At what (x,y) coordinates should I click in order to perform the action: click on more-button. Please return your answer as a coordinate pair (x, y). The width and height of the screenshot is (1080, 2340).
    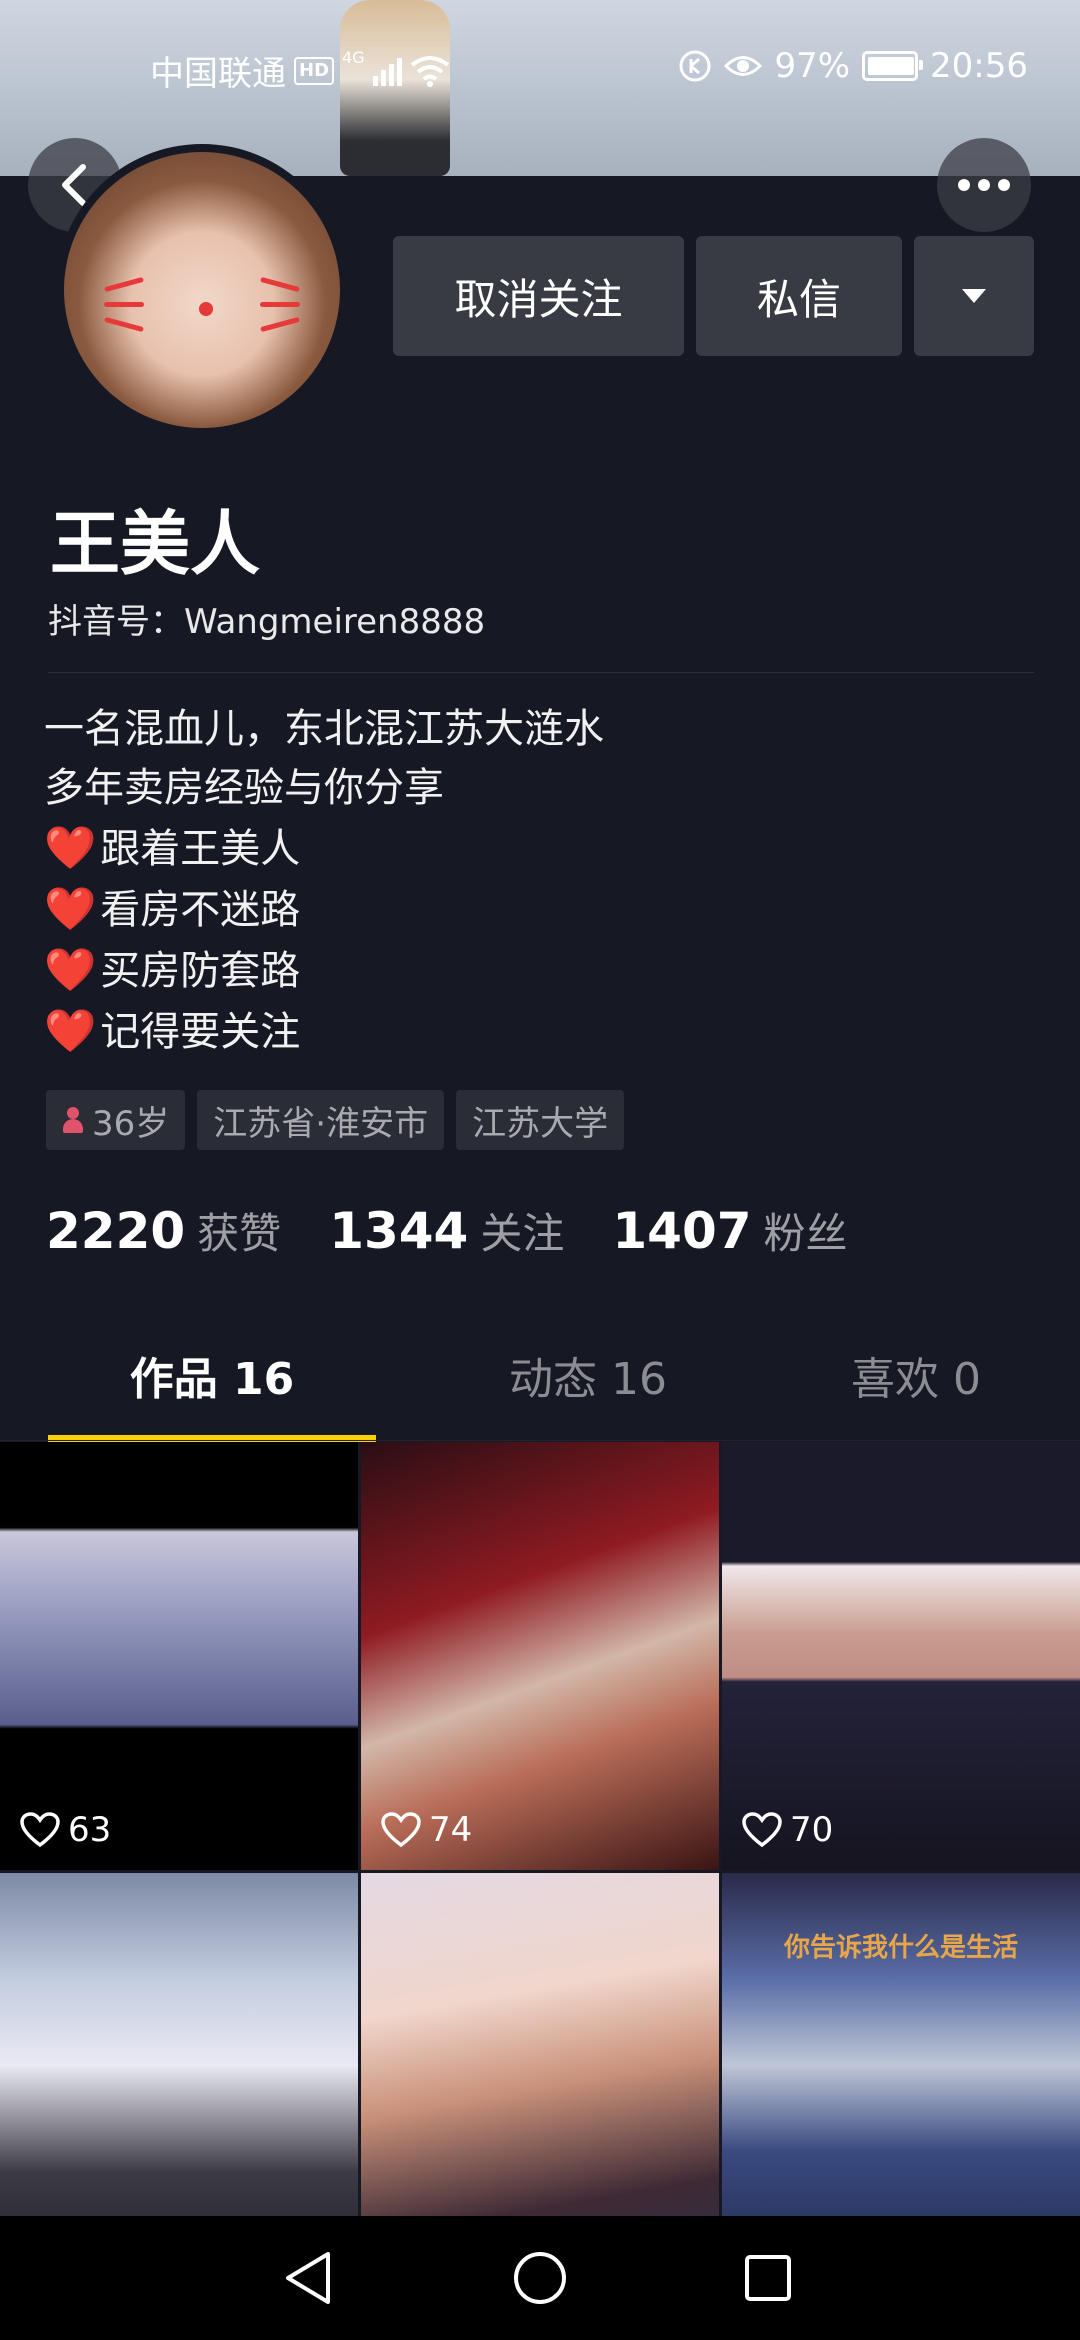
    Looking at the image, I should click on (984, 185).